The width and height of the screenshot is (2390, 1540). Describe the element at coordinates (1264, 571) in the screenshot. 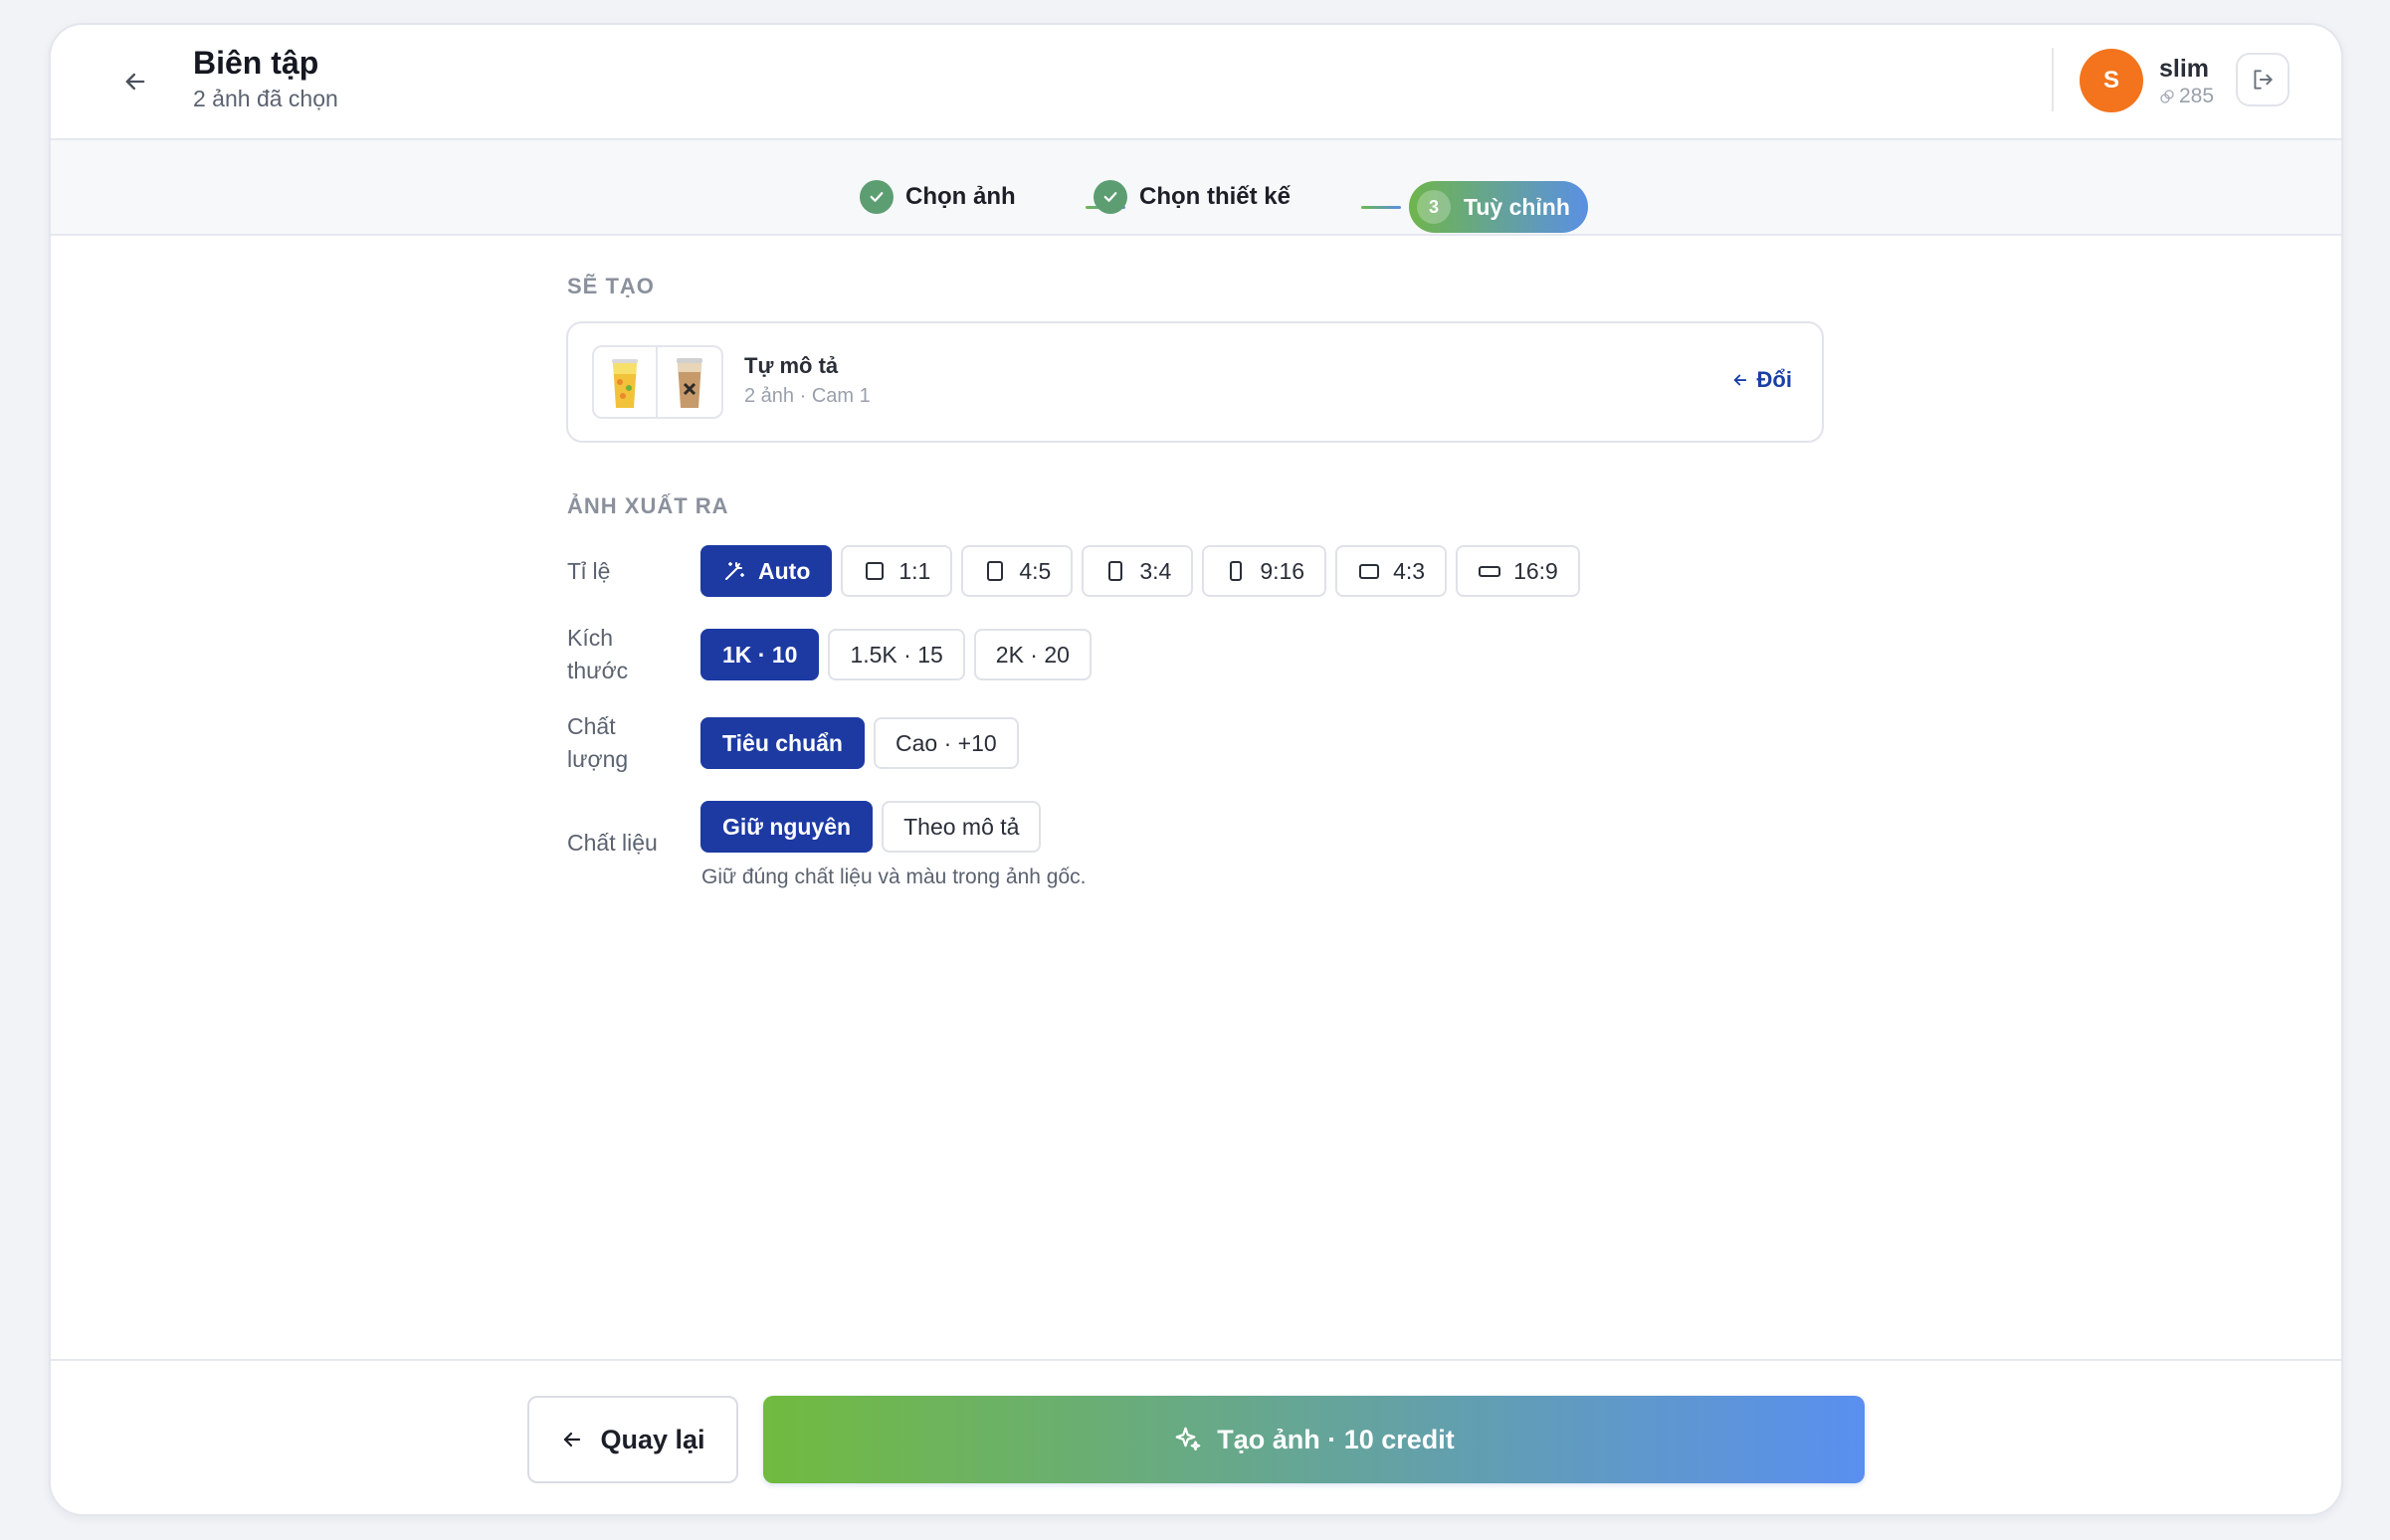

I see `ratio-option-9-16: 9:16` at that location.